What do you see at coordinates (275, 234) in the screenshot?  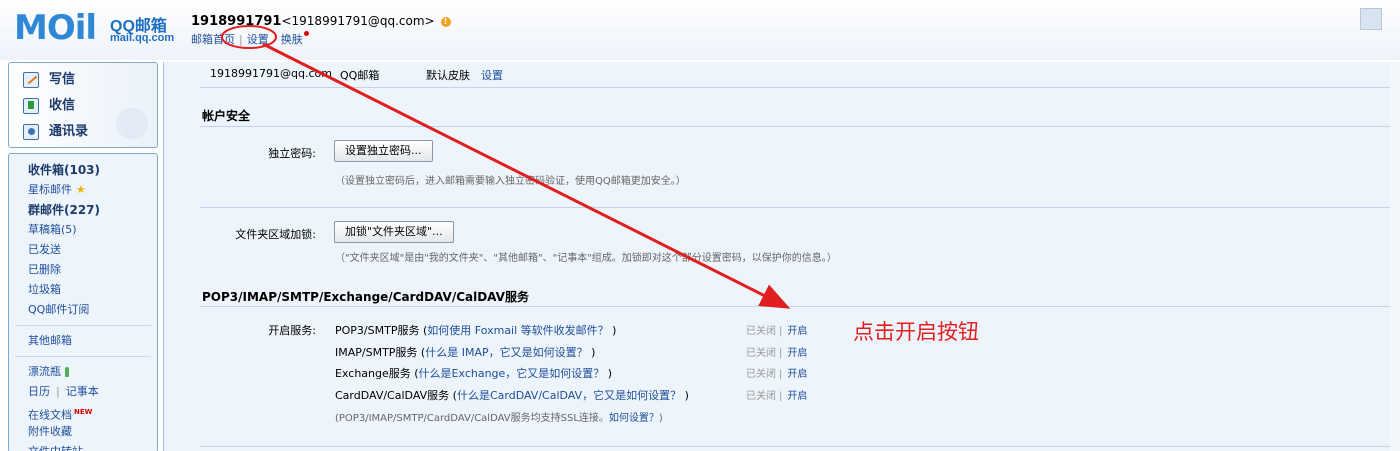 I see `folder-lock-label: 文件夹区域加锁:` at bounding box center [275, 234].